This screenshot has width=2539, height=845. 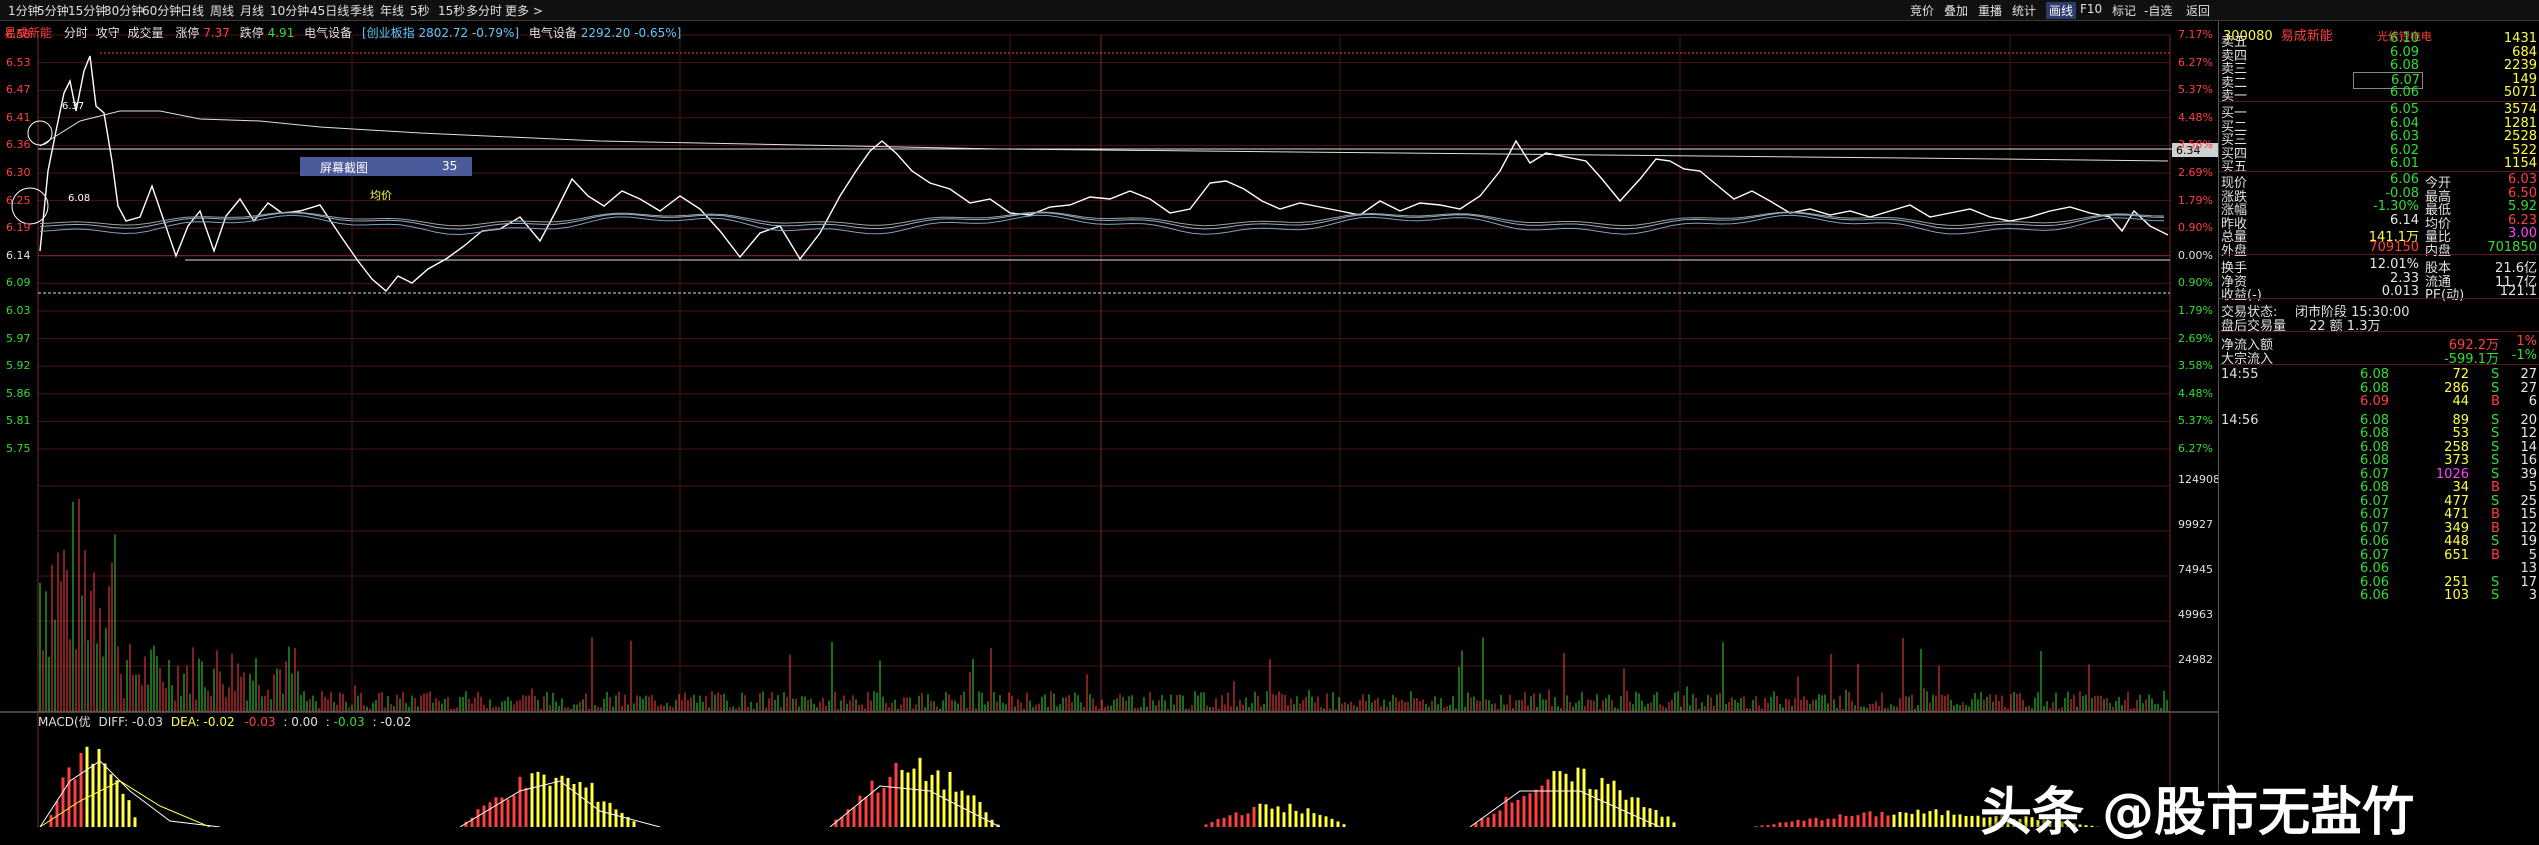 What do you see at coordinates (18, 366) in the screenshot?
I see `price-axis-label: 5.92` at bounding box center [18, 366].